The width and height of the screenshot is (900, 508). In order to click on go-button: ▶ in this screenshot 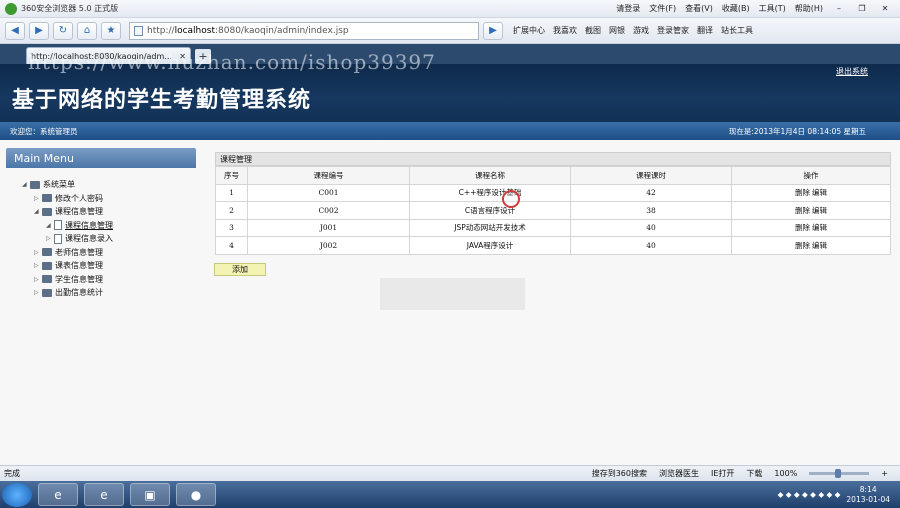, I will do `click(493, 30)`.